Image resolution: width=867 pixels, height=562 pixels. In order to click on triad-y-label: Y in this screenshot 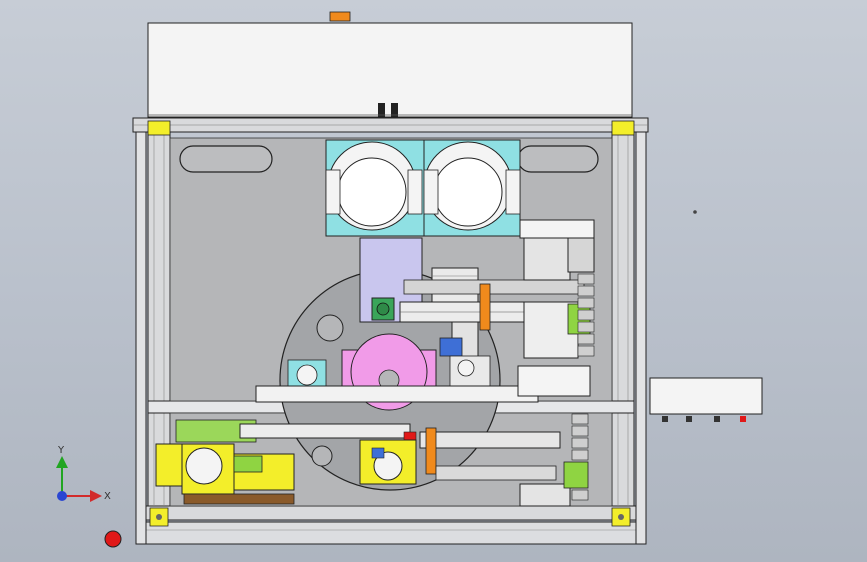, I will do `click(61, 450)`.